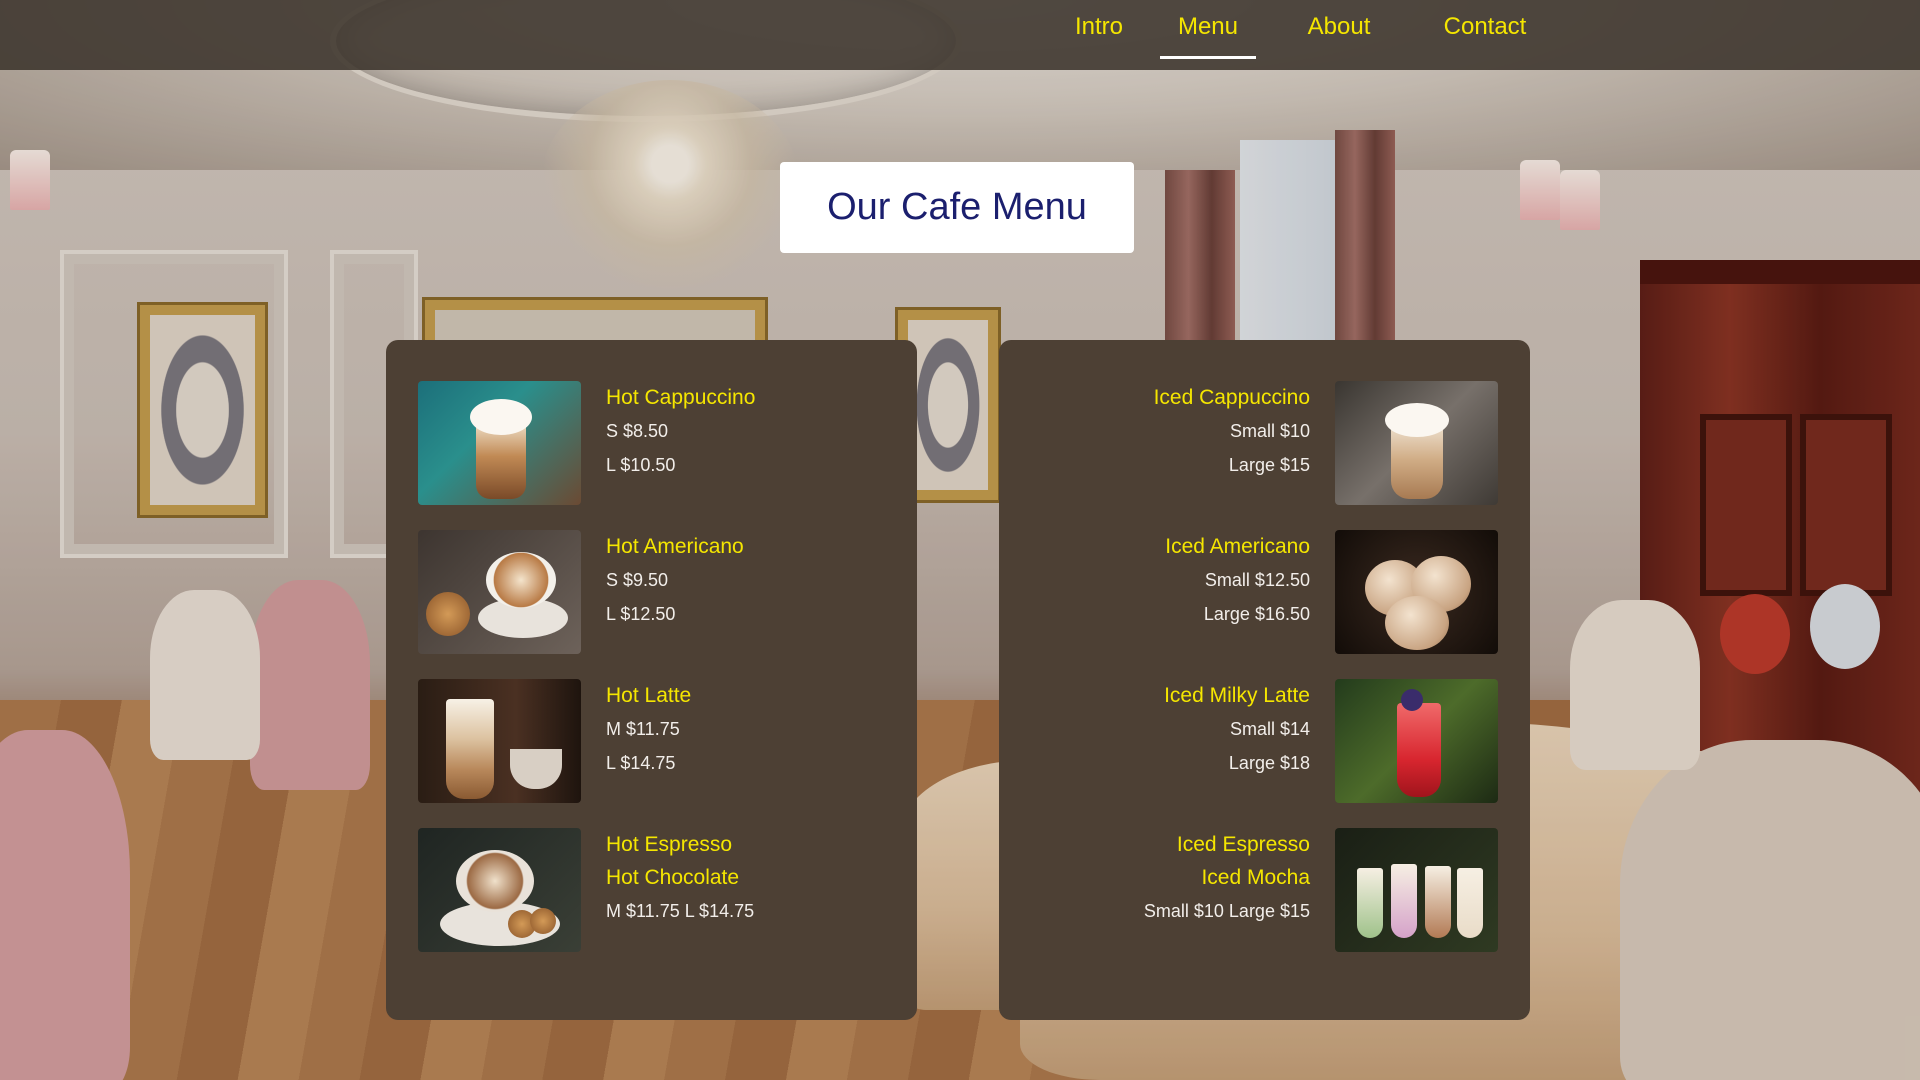 Image resolution: width=1920 pixels, height=1080 pixels. What do you see at coordinates (669, 844) in the screenshot?
I see `item-name: Hot Espresso` at bounding box center [669, 844].